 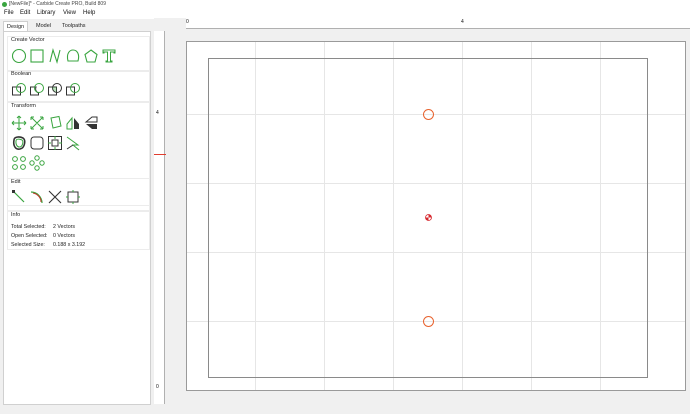 I want to click on intersect-icon, so click(x=55, y=90).